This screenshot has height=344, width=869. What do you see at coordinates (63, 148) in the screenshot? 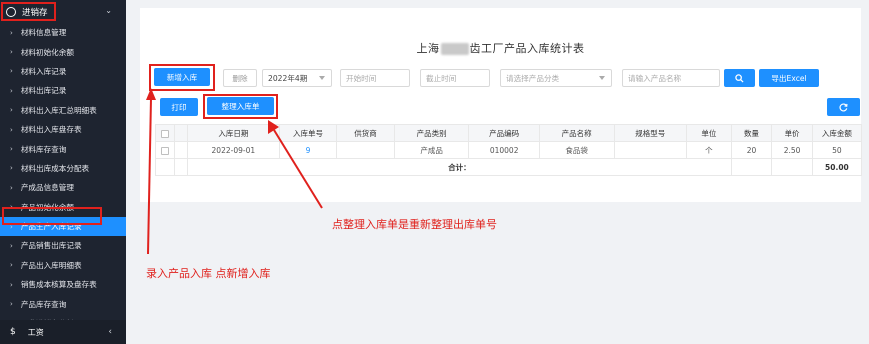
I see `sidebar-menu-item: › 材料库存查询` at bounding box center [63, 148].